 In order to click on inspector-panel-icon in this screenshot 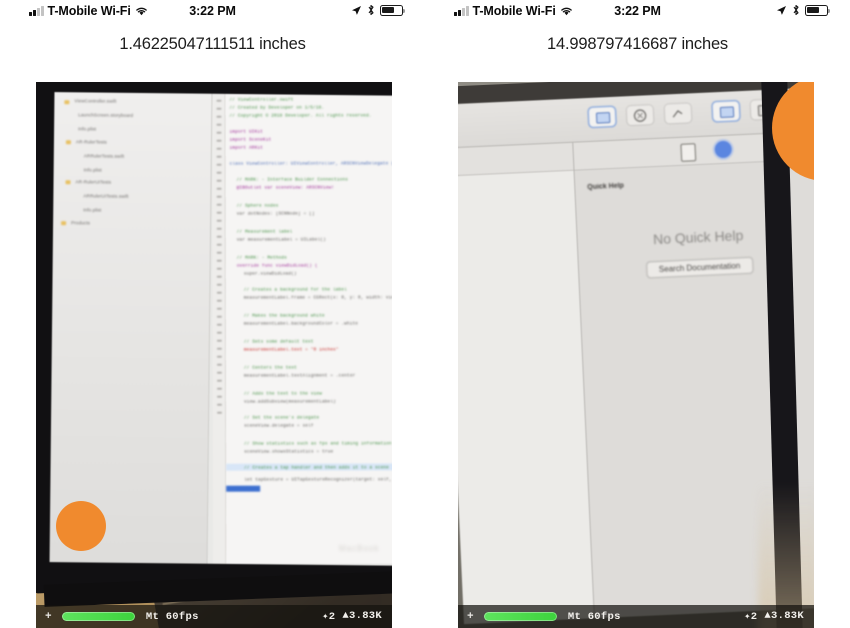, I will do `click(602, 116)`.